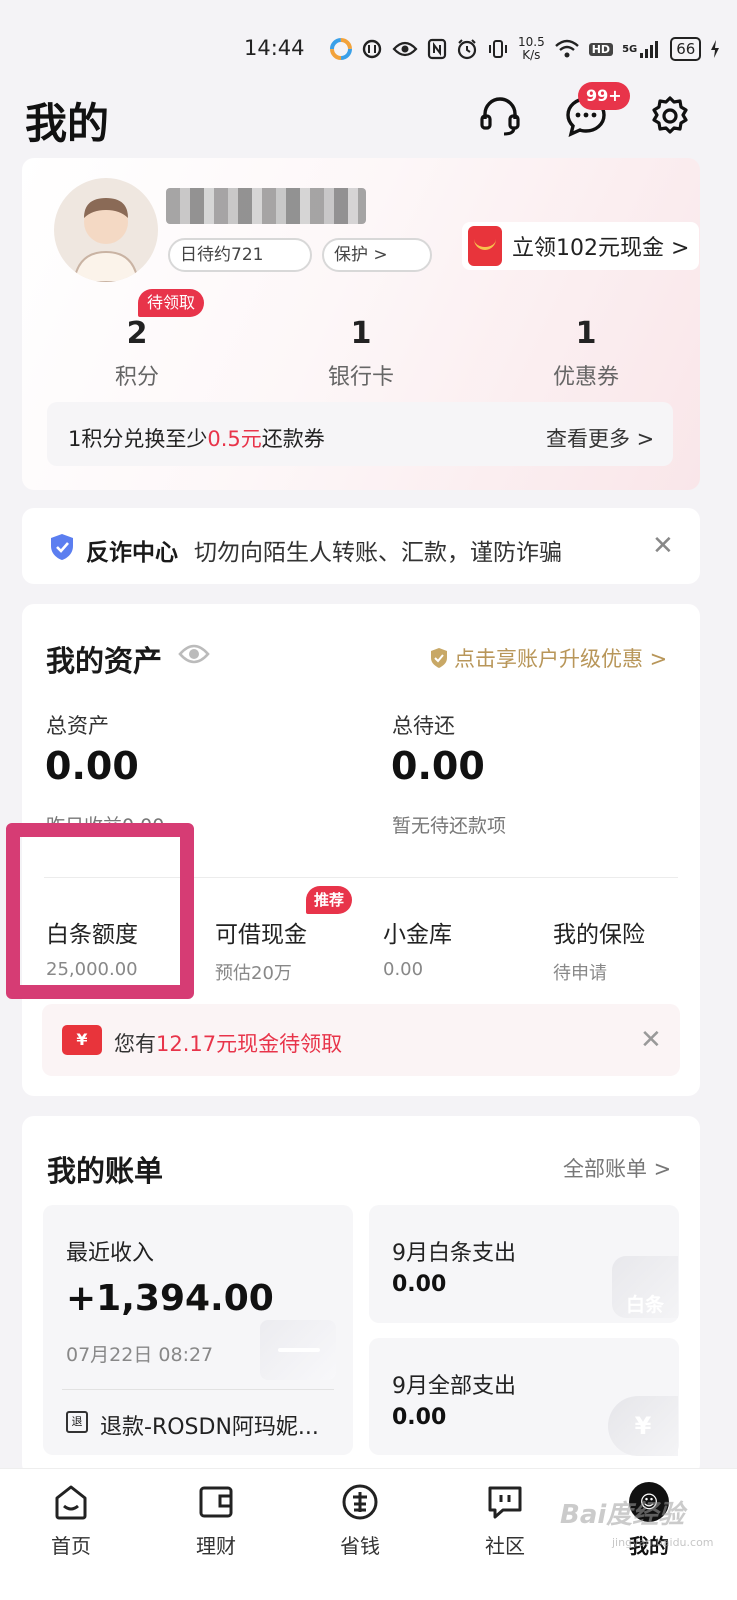  Describe the element at coordinates (580, 973) in the screenshot. I see `insurance-status: 待申请` at that location.